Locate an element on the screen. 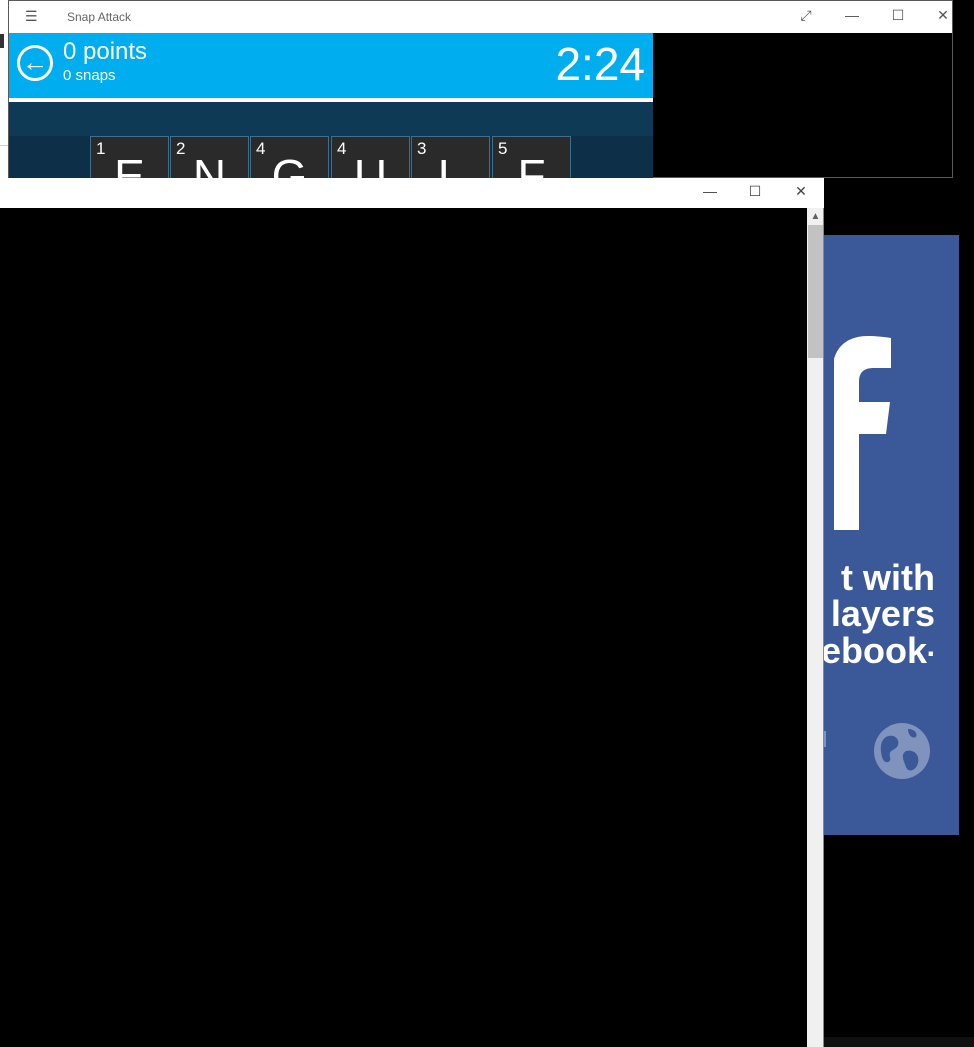 This screenshot has width=974, height=1047. background-window-glyph is located at coordinates (2, 41).